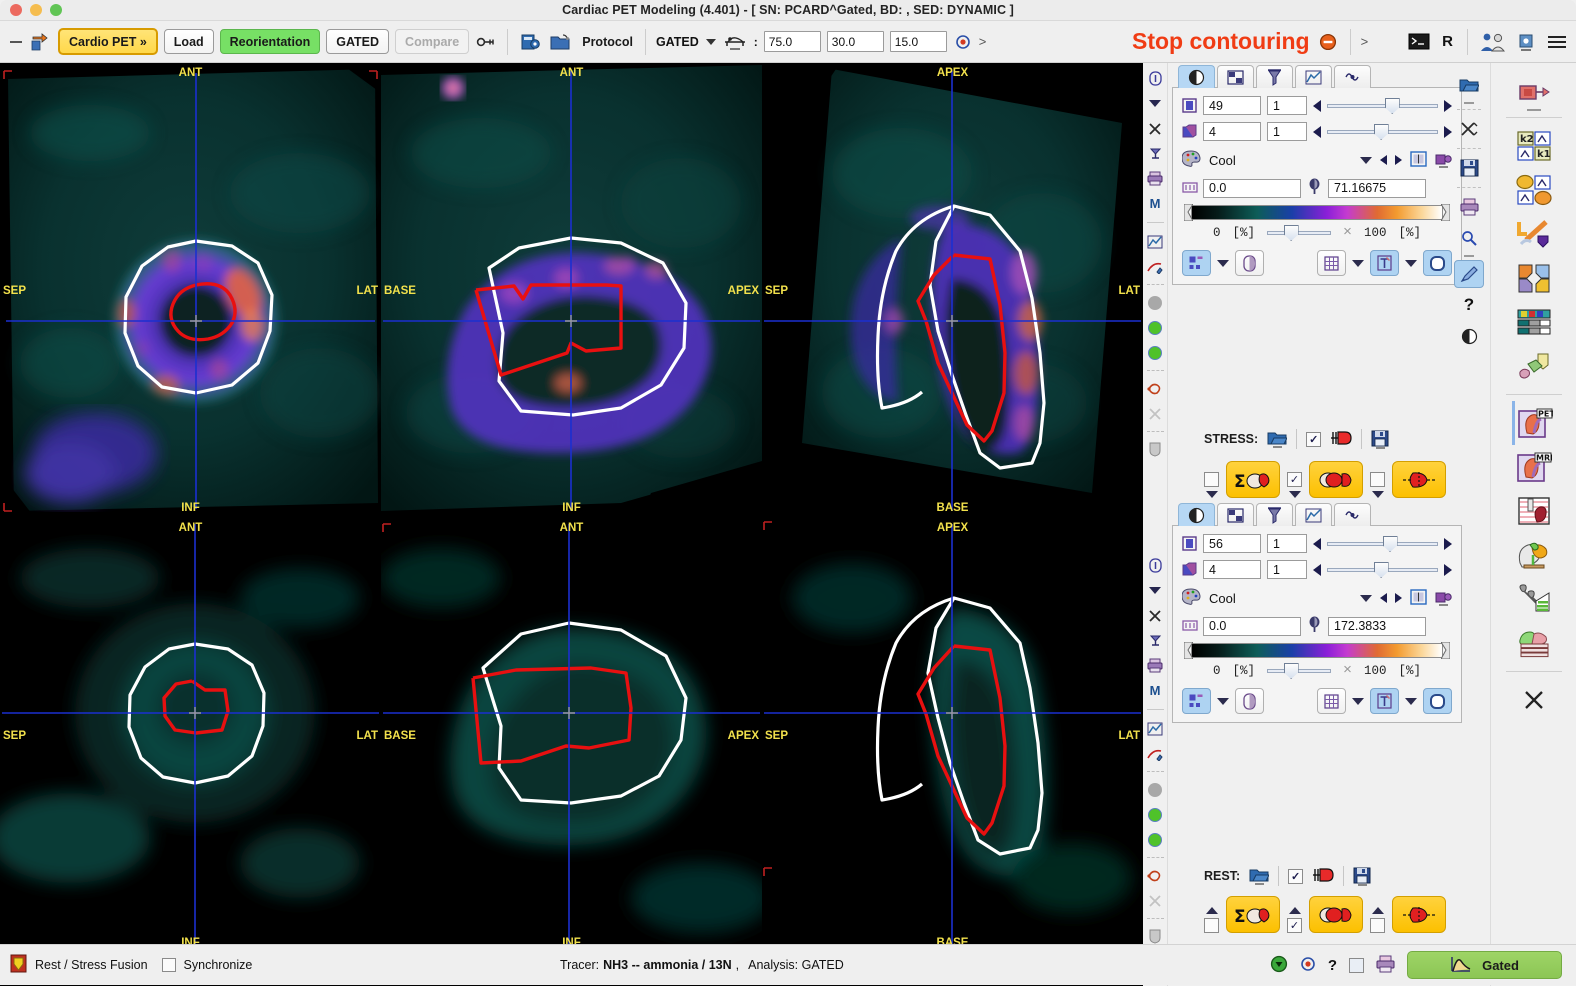  I want to click on perfusion-heart-icon, so click(1534, 511).